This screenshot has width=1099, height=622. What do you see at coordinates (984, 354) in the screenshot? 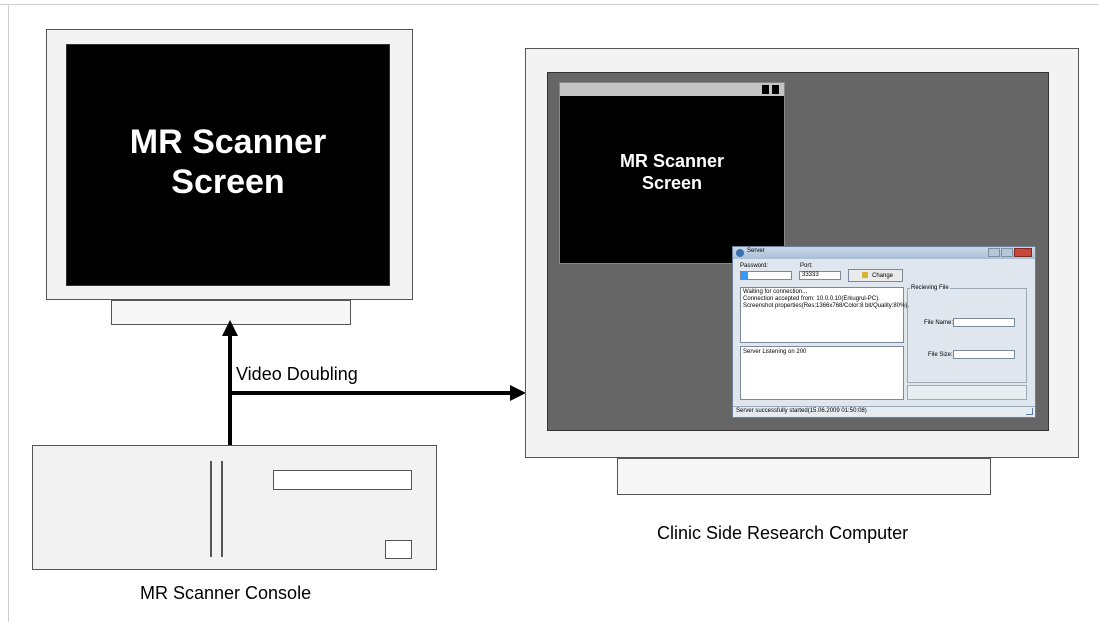
I see `file-size-field` at bounding box center [984, 354].